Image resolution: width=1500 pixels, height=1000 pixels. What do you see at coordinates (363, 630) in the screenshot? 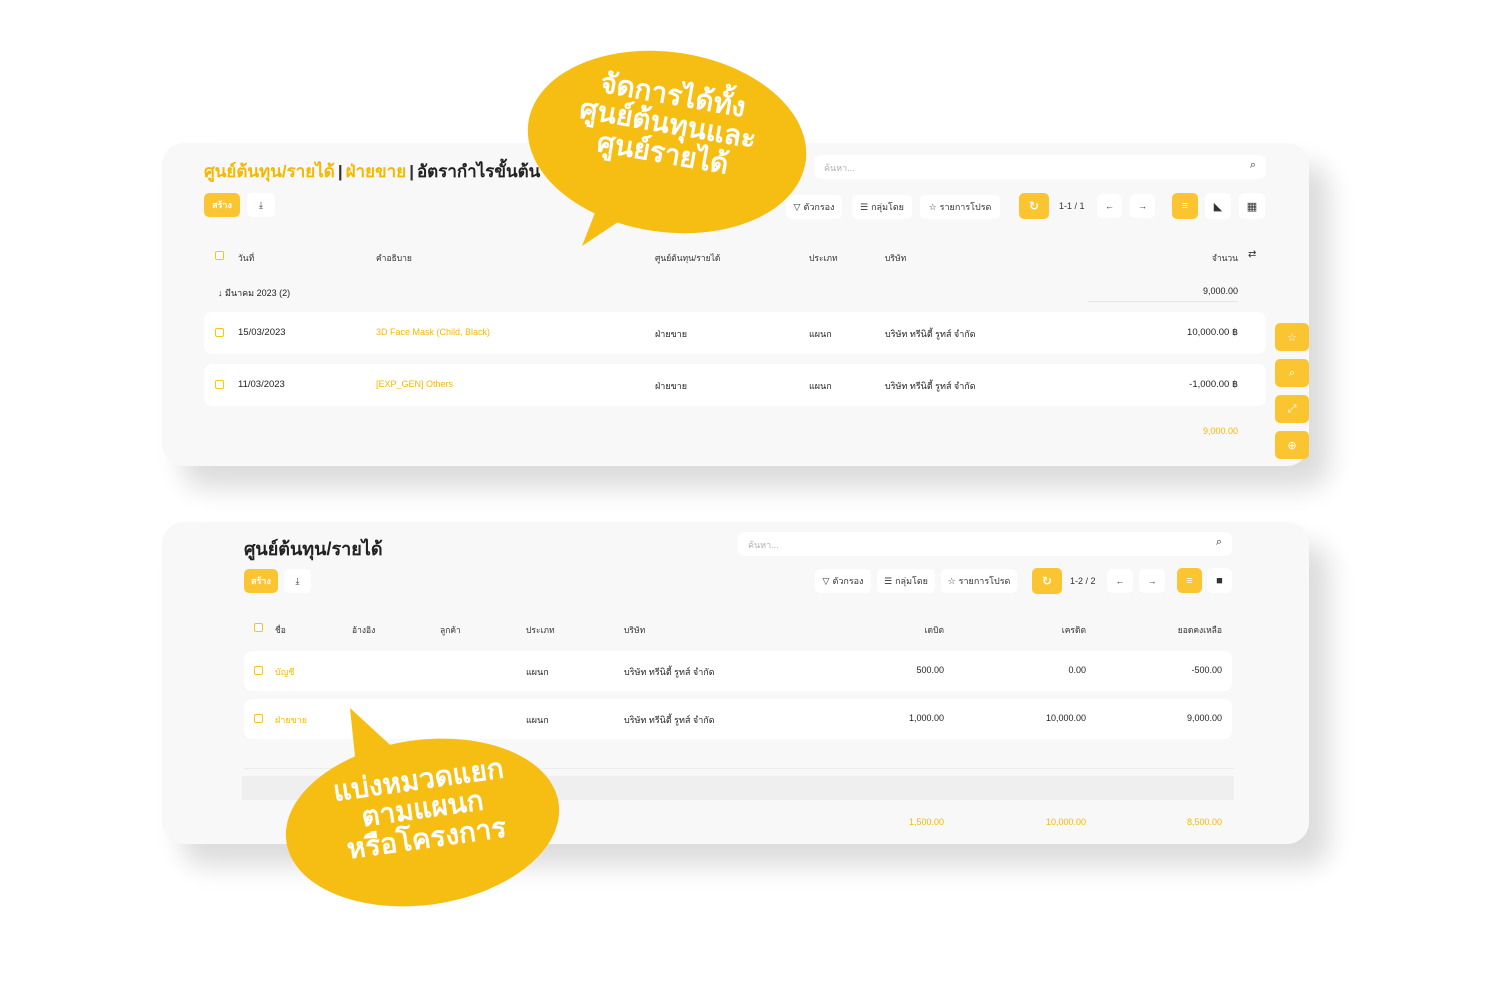
I see `col-reference: อ้างอิง` at bounding box center [363, 630].